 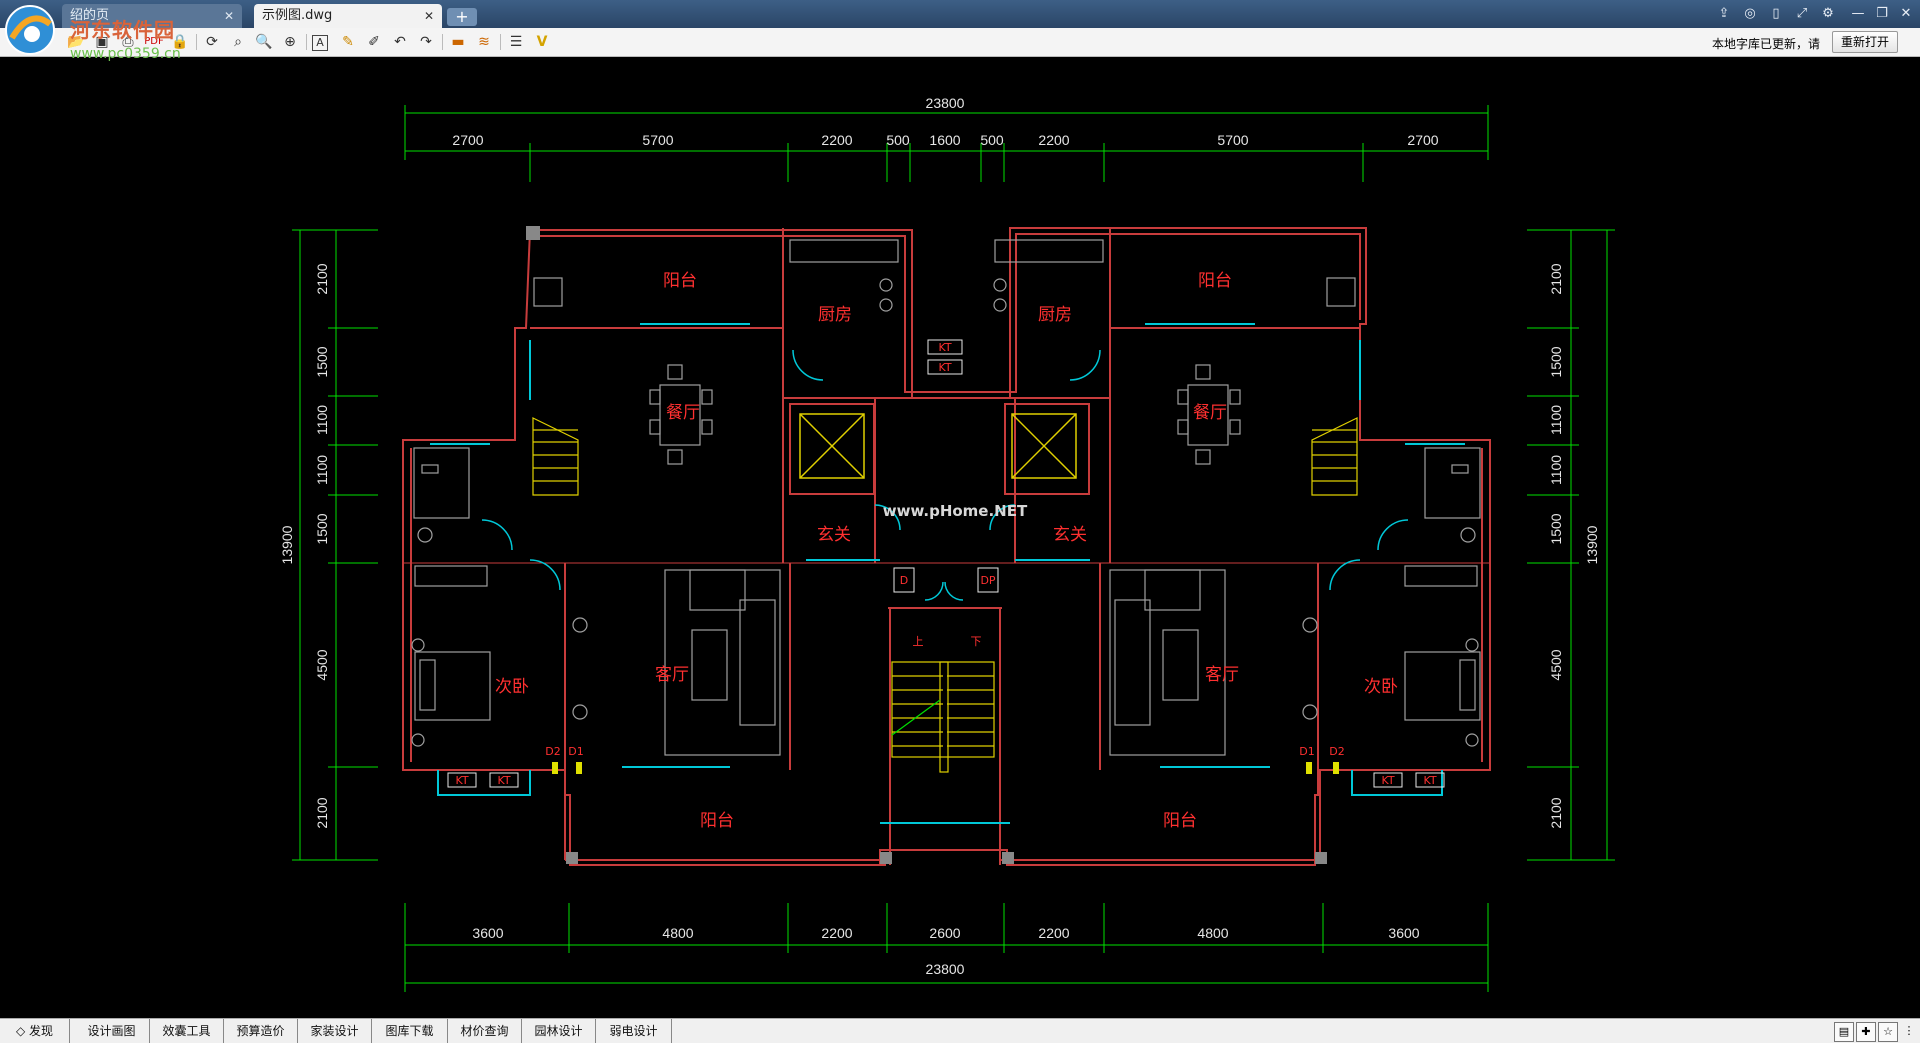 I want to click on text-icon: A, so click(x=320, y=43).